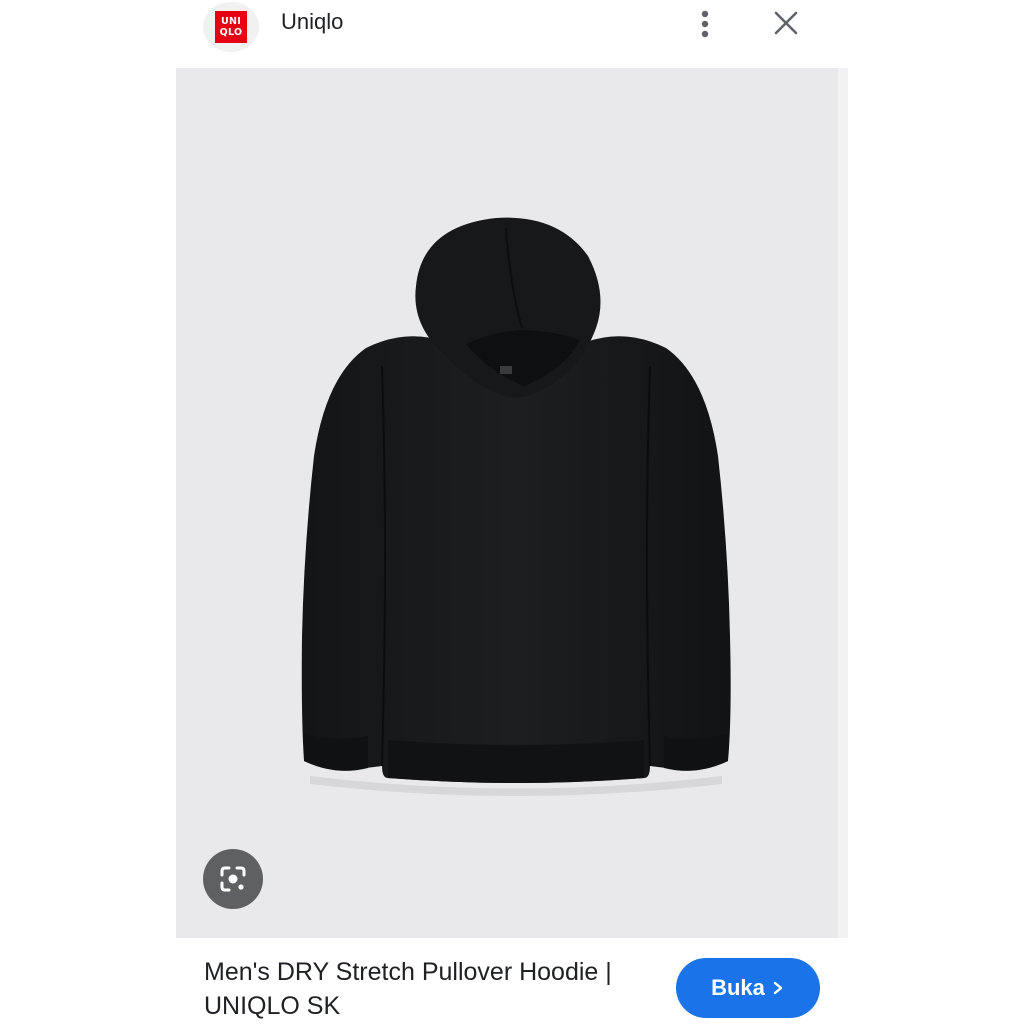 Image resolution: width=1024 pixels, height=1024 pixels. I want to click on site-logo-badge: UNI QLO, so click(231, 27).